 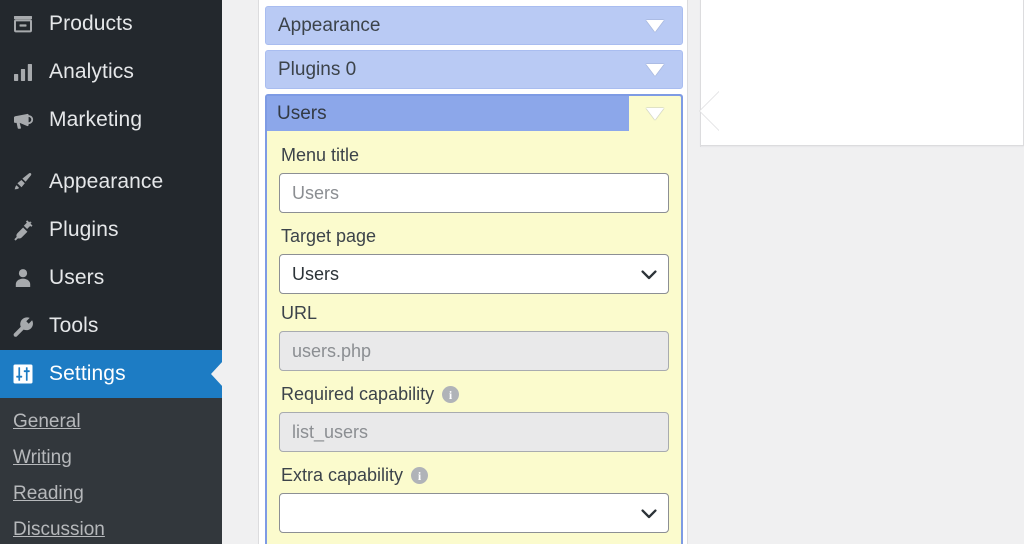 I want to click on accordion-title: Plugins 0, so click(x=317, y=69).